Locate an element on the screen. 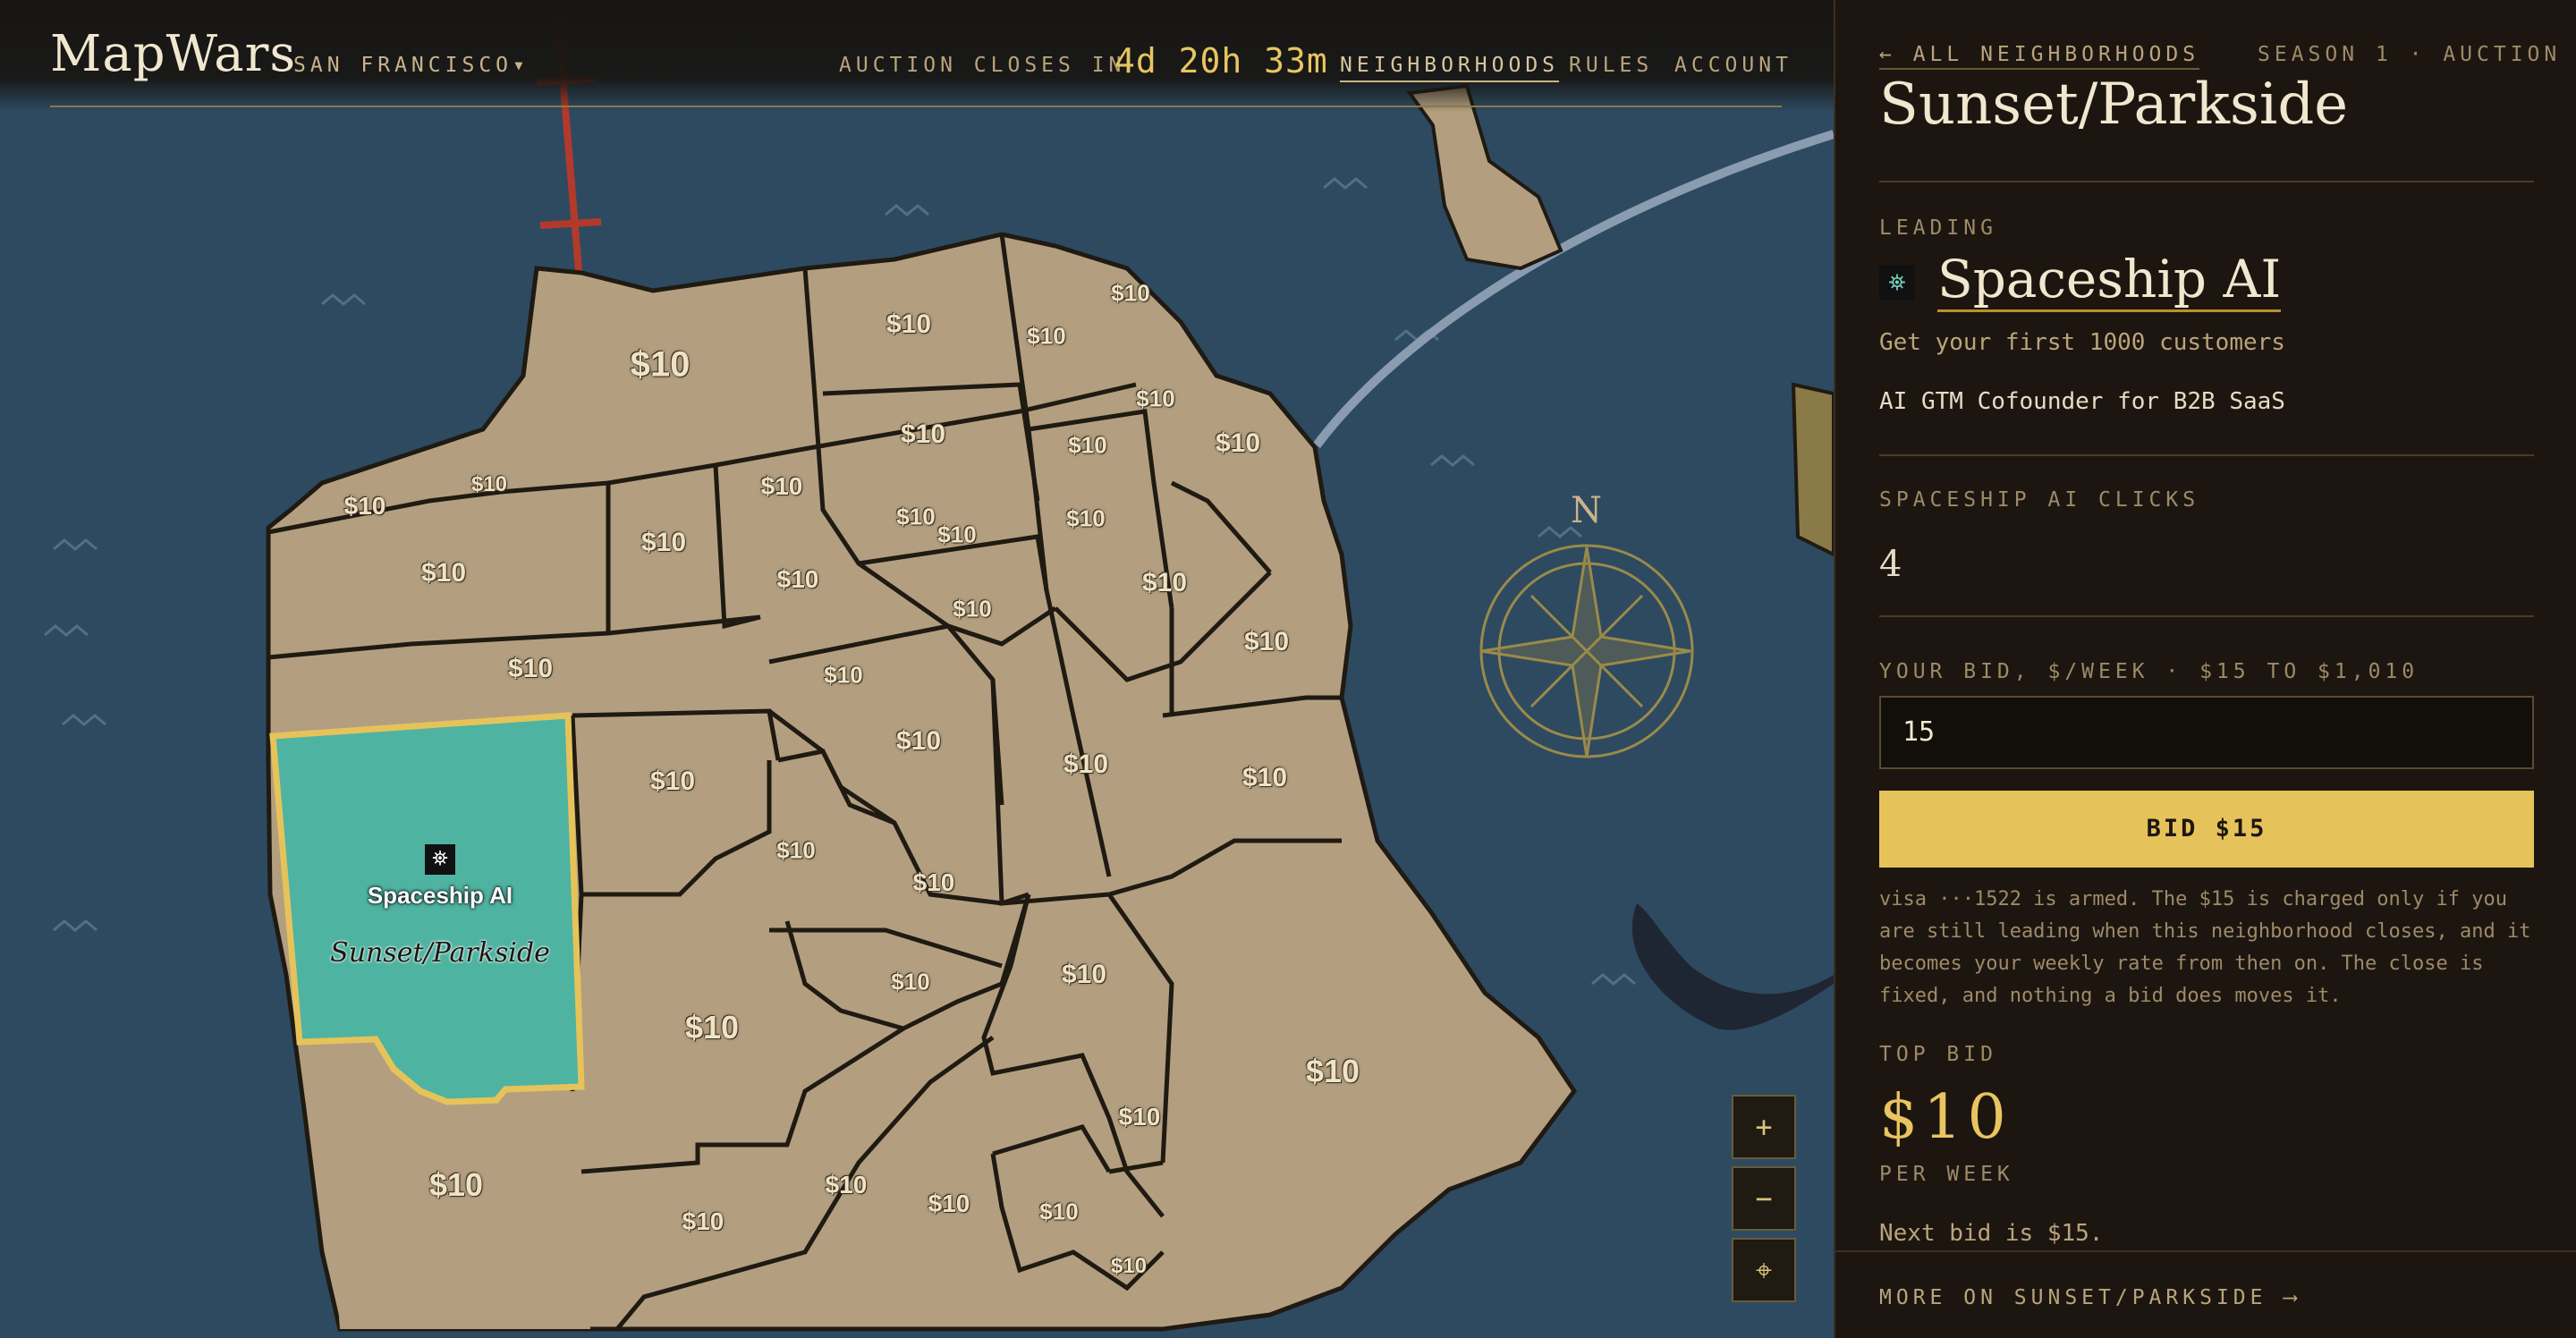 The width and height of the screenshot is (2576, 1338). bay-bridge is located at coordinates (1573, 289).